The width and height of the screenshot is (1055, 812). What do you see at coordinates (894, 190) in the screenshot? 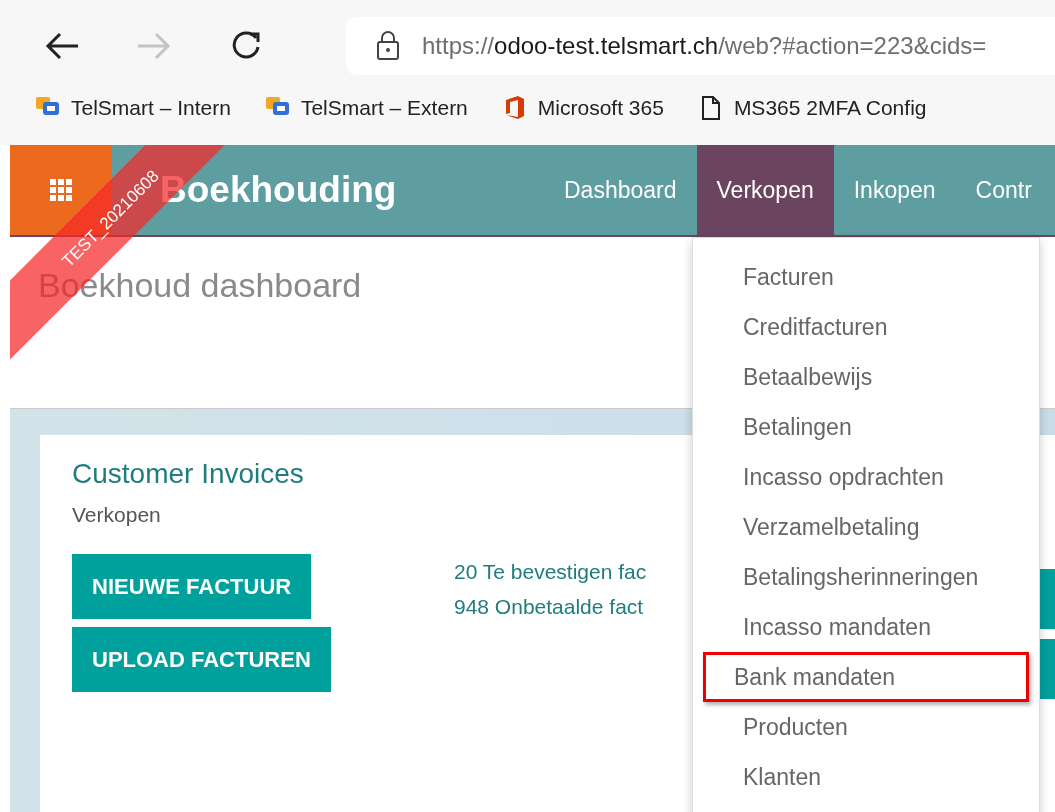
I see `menu-tab: Inkopen` at bounding box center [894, 190].